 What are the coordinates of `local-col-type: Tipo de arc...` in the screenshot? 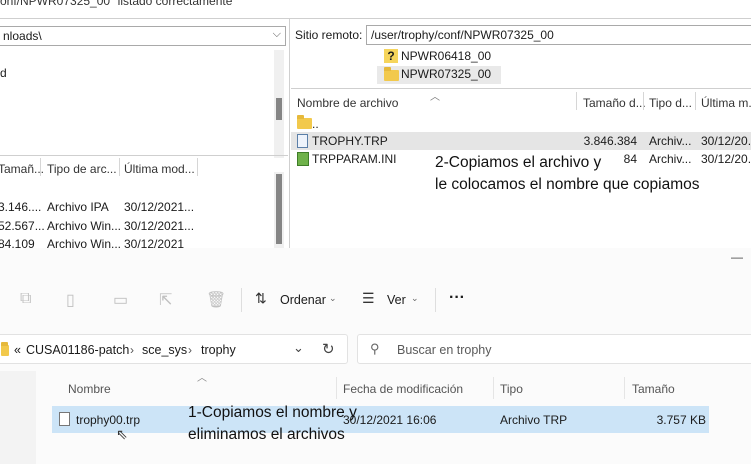 It's located at (82, 169).